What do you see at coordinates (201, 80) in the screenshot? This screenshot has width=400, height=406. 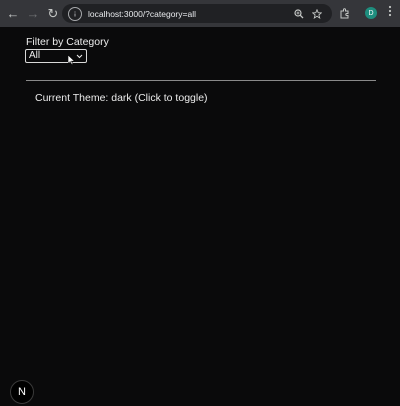 I see `divider` at bounding box center [201, 80].